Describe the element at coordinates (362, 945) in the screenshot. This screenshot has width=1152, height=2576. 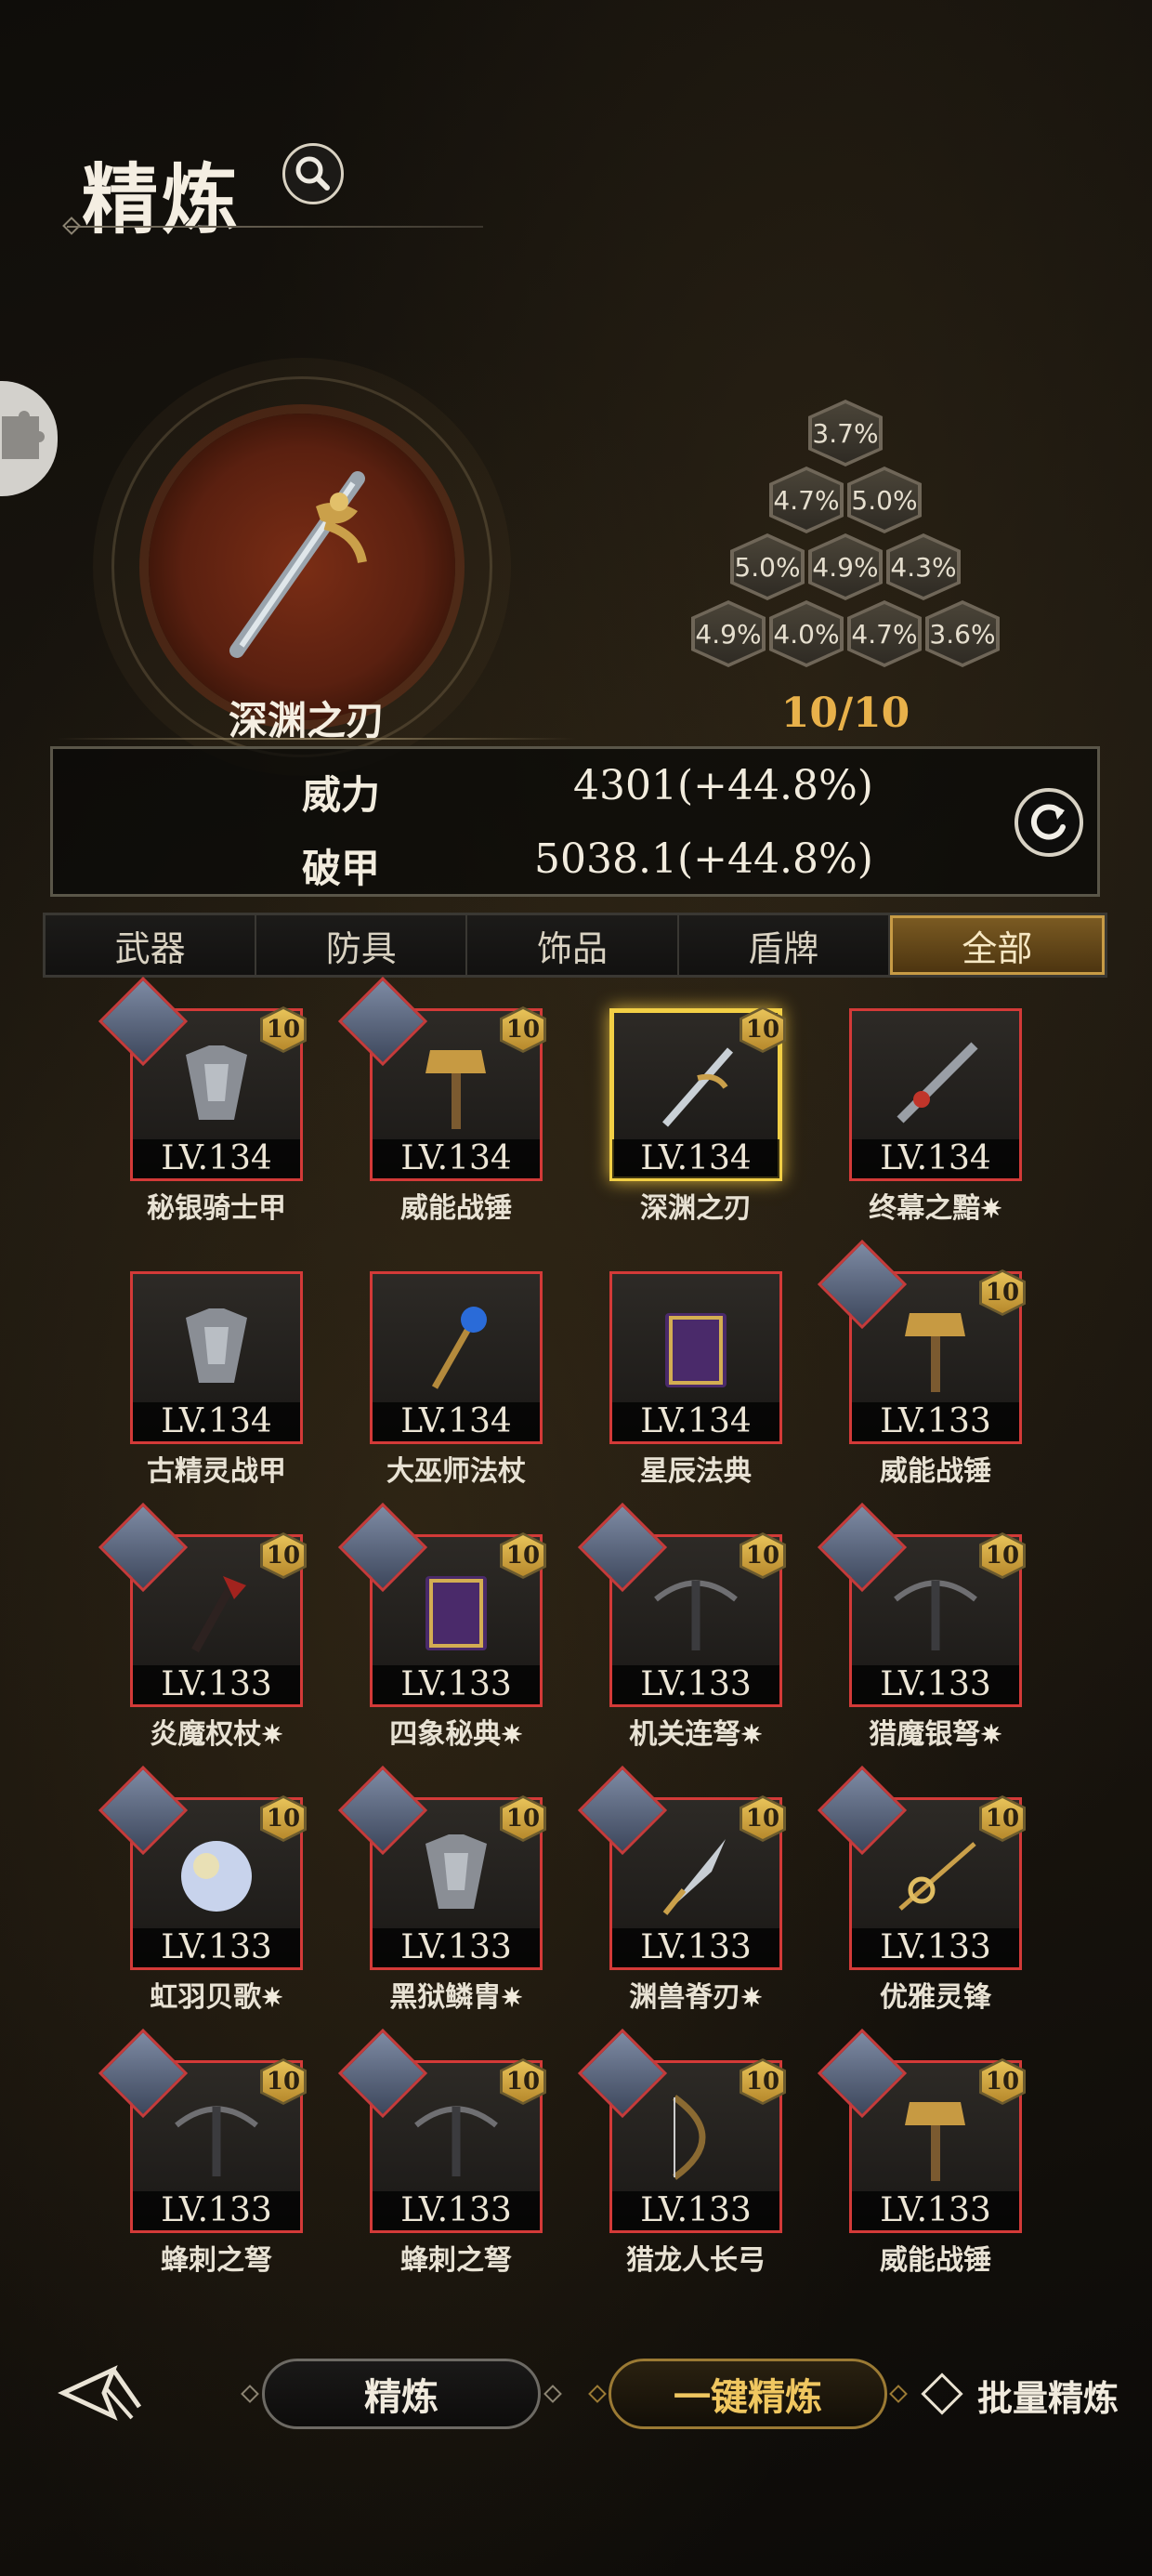
I see `tab-armor: 防具` at that location.